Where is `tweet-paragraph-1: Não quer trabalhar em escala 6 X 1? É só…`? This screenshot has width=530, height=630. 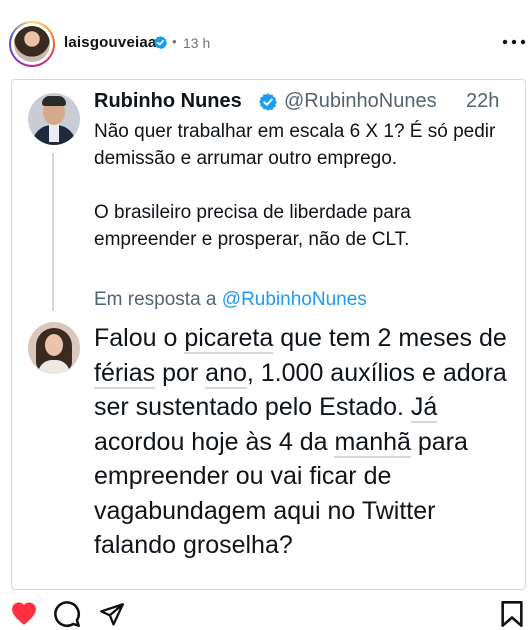 tweet-paragraph-1: Não quer trabalhar em escala 6 X 1? É só… is located at coordinates (295, 145).